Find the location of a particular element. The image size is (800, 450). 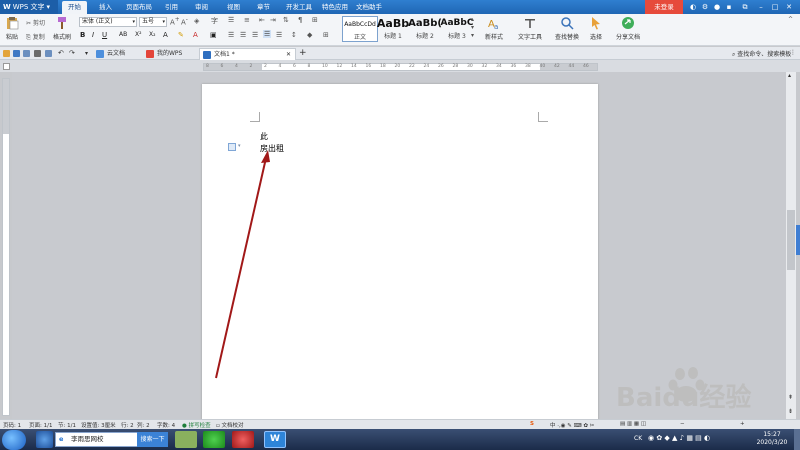

ie-taskbar-icon is located at coordinates (44, 439).